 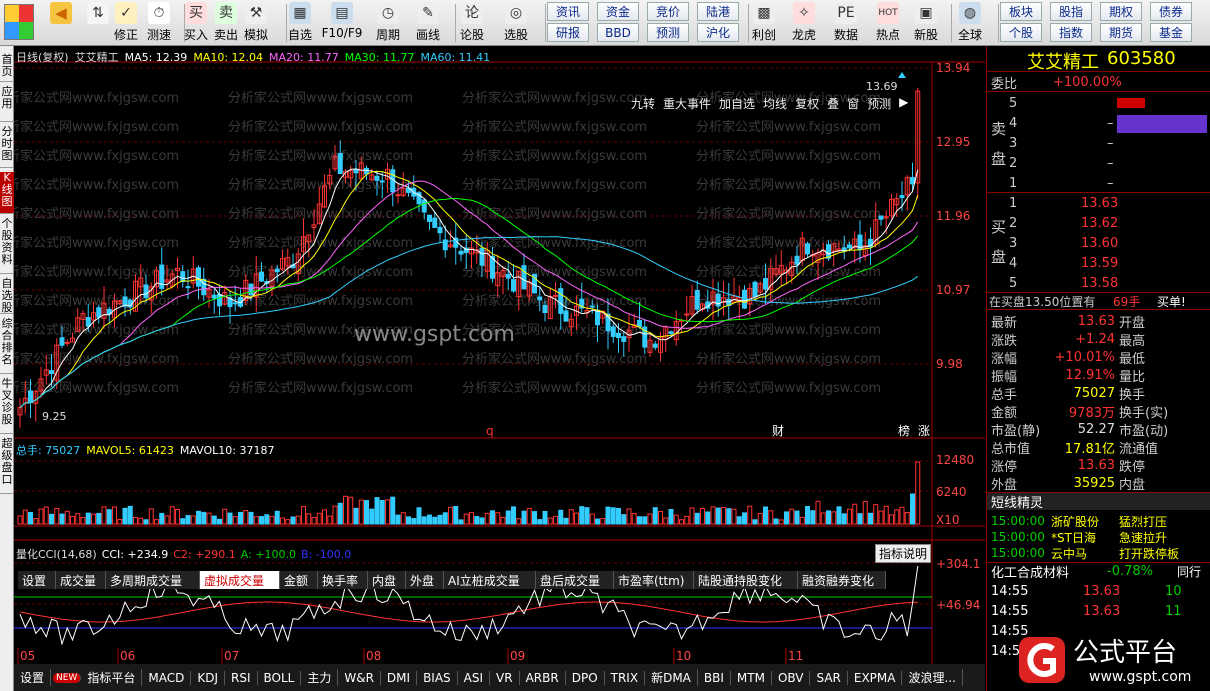 I want to click on buy-row: 4 13.59, so click(x=1098, y=263).